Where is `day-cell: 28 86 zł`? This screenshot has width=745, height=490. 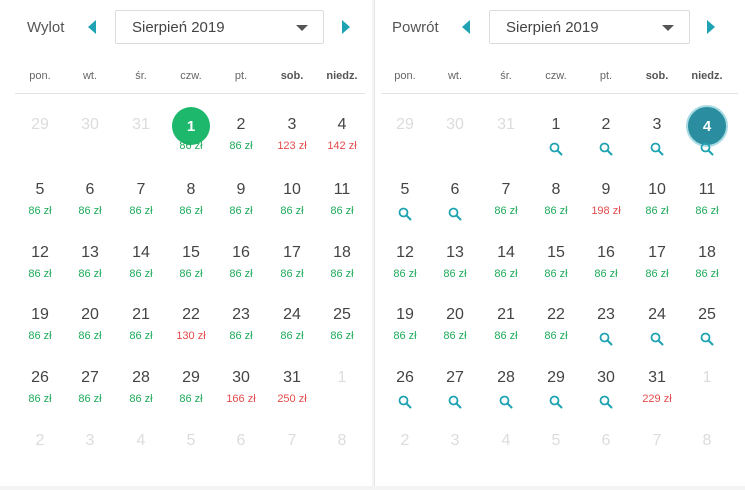 day-cell: 28 86 zł is located at coordinates (141, 398).